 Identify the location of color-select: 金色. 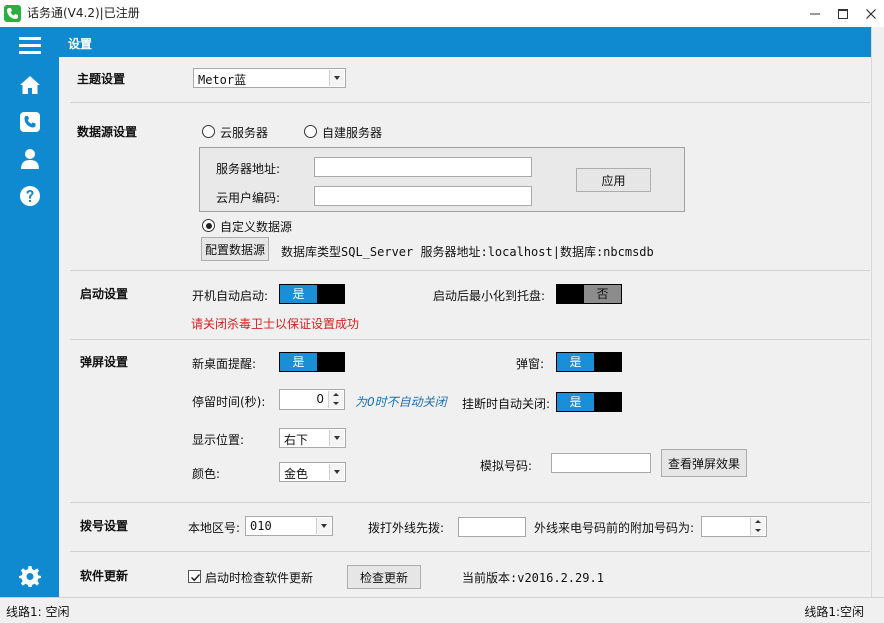
(312, 472).